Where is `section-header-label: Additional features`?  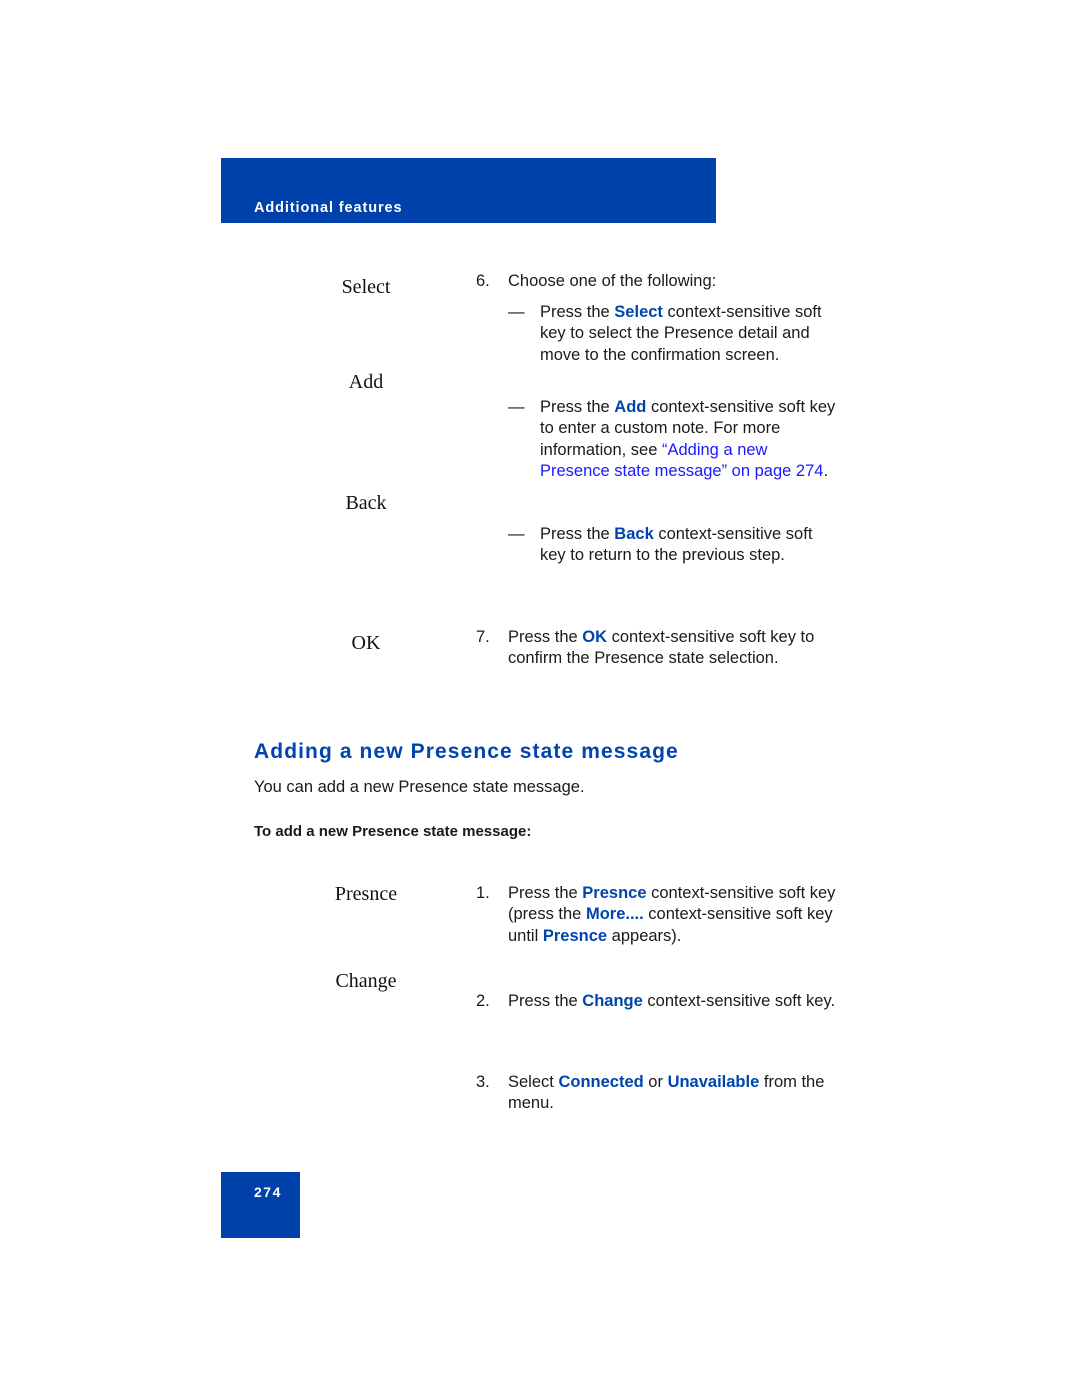 section-header-label: Additional features is located at coordinates (328, 208).